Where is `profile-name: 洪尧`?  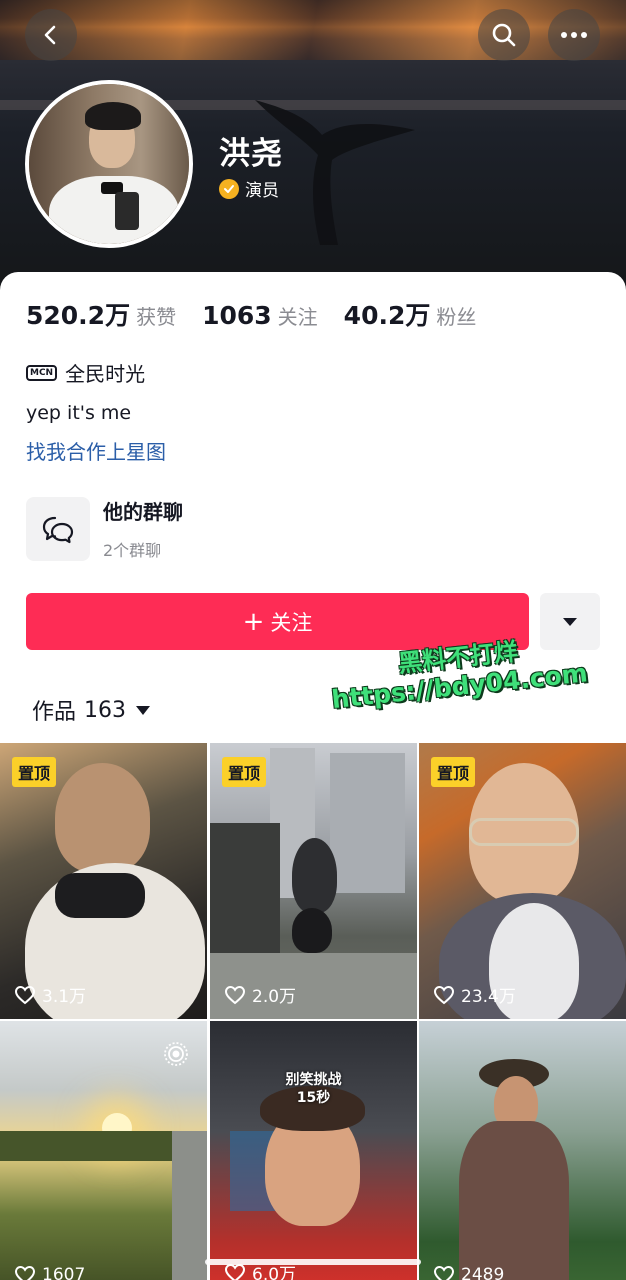
profile-name: 洪尧 is located at coordinates (251, 154).